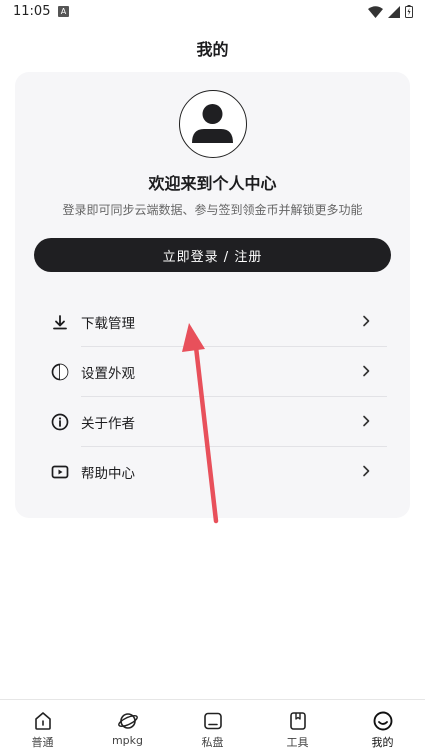  Describe the element at coordinates (42, 721) in the screenshot. I see `home-icon` at that location.